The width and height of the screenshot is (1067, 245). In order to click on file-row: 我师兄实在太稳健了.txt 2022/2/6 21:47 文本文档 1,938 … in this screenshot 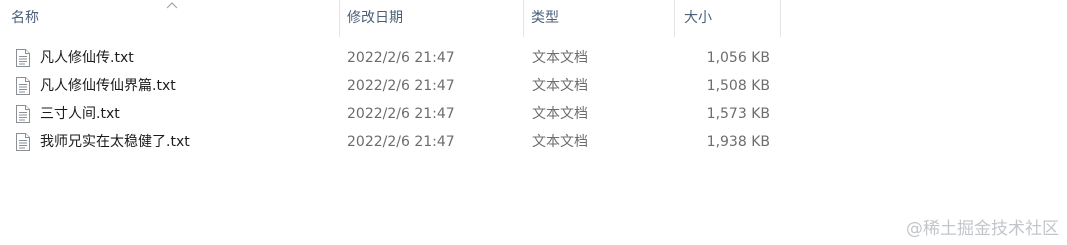, I will do `click(390, 142)`.